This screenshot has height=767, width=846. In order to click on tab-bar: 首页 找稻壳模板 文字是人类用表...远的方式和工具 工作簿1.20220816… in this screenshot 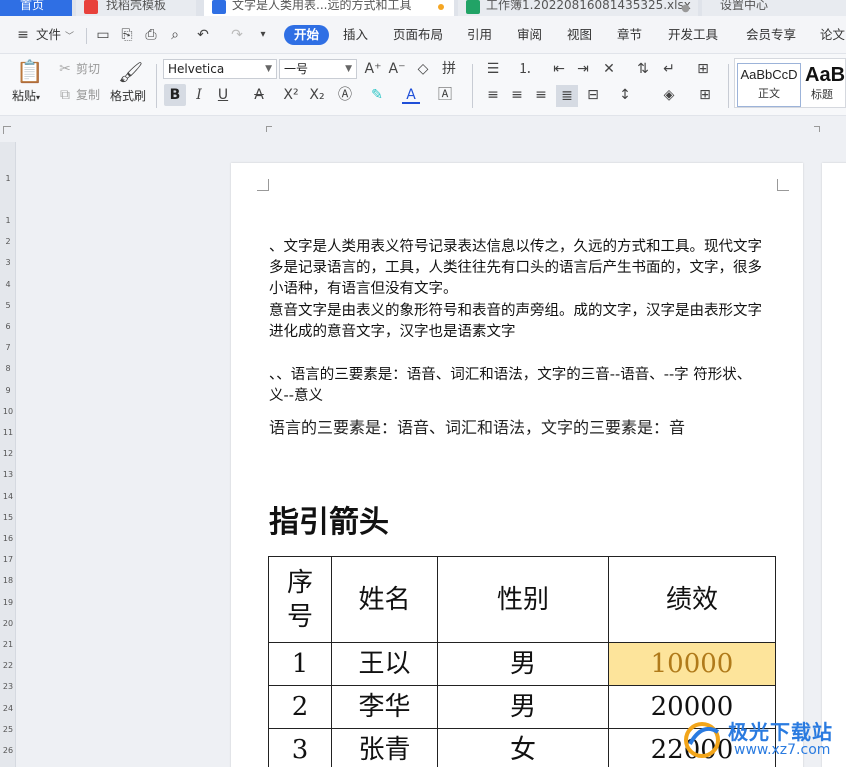, I will do `click(423, 8)`.